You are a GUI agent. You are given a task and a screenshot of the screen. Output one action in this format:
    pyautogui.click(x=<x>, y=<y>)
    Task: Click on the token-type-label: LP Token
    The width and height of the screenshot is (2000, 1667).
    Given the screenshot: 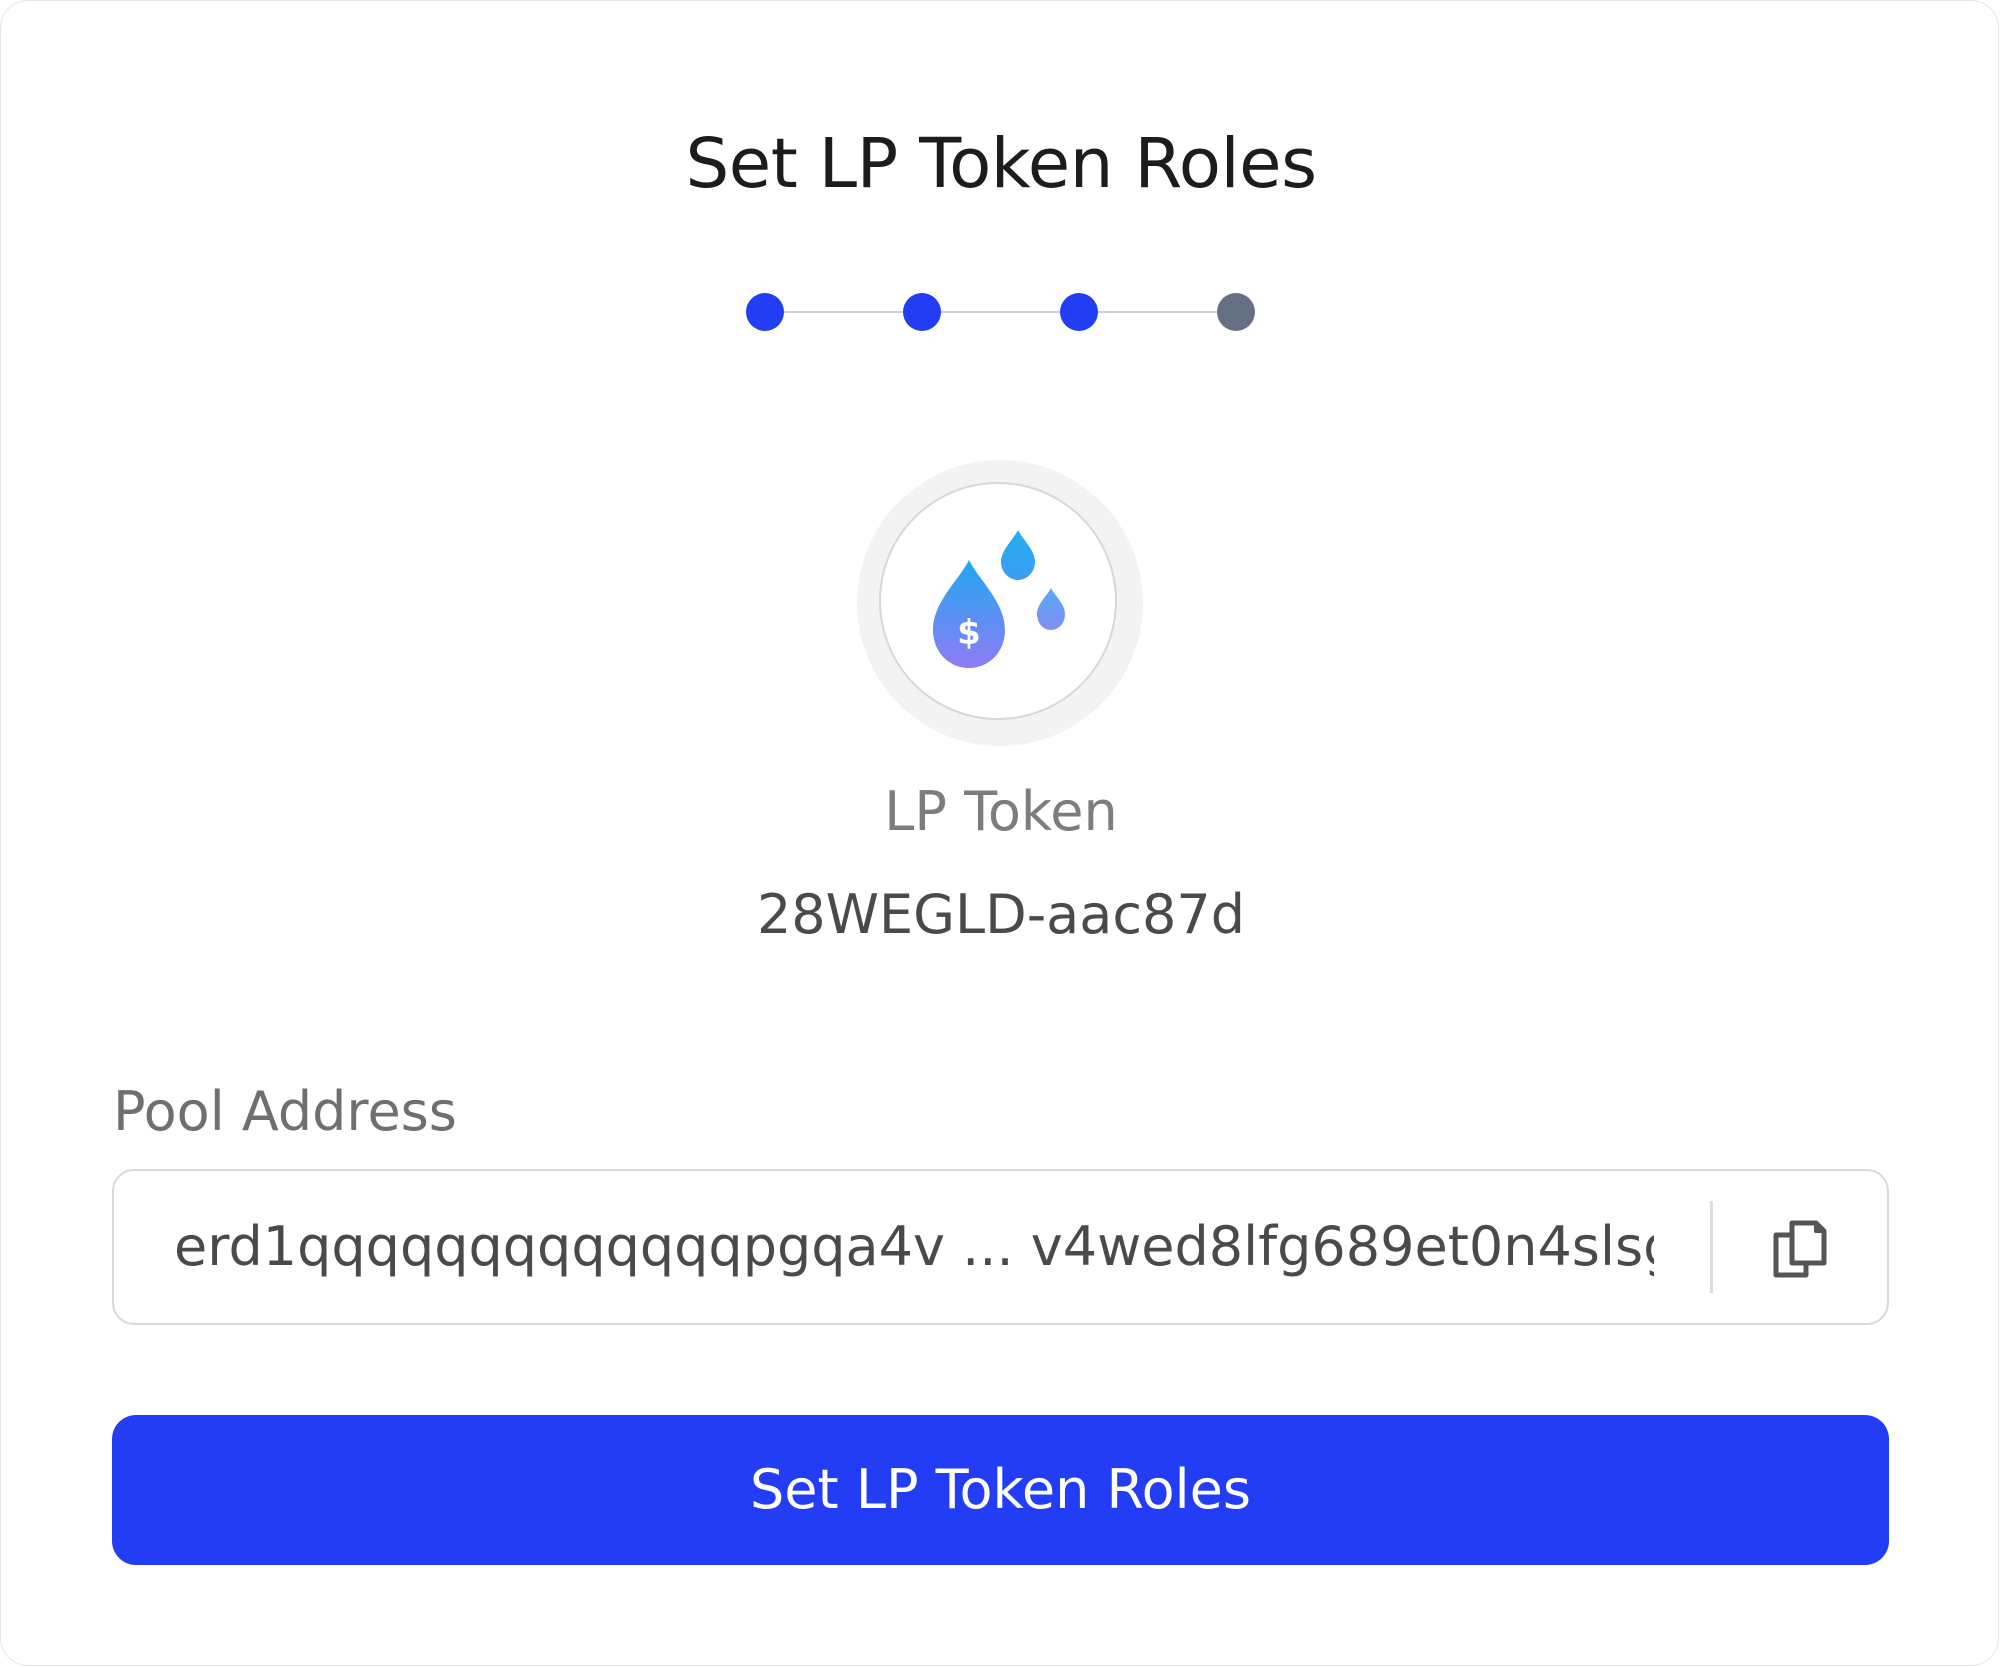 What is the action you would take?
    pyautogui.click(x=1001, y=811)
    